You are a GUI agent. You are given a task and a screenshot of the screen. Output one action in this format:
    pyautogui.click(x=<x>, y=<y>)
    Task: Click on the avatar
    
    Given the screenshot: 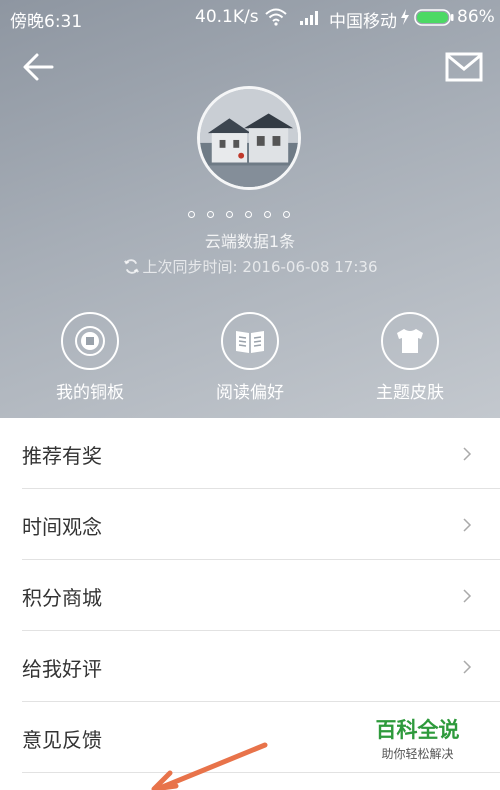 What is the action you would take?
    pyautogui.click(x=249, y=138)
    